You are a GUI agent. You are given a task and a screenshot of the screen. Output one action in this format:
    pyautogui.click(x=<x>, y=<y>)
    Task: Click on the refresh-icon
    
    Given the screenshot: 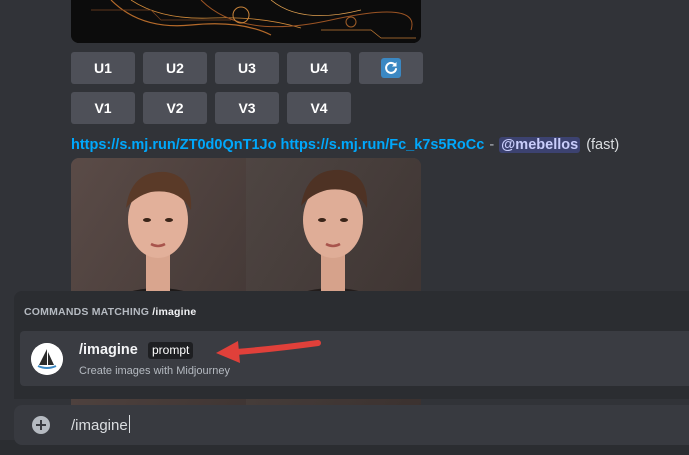 What is the action you would take?
    pyautogui.click(x=391, y=68)
    